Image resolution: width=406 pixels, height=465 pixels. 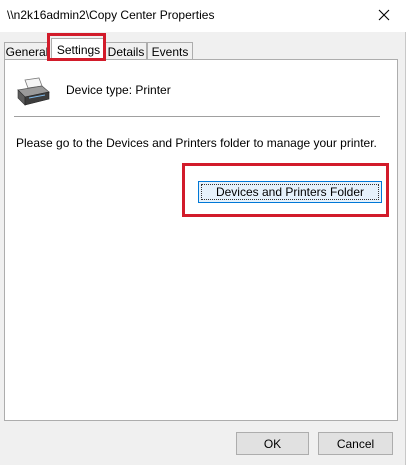 I want to click on cancel-button: Cancel, so click(x=355, y=443).